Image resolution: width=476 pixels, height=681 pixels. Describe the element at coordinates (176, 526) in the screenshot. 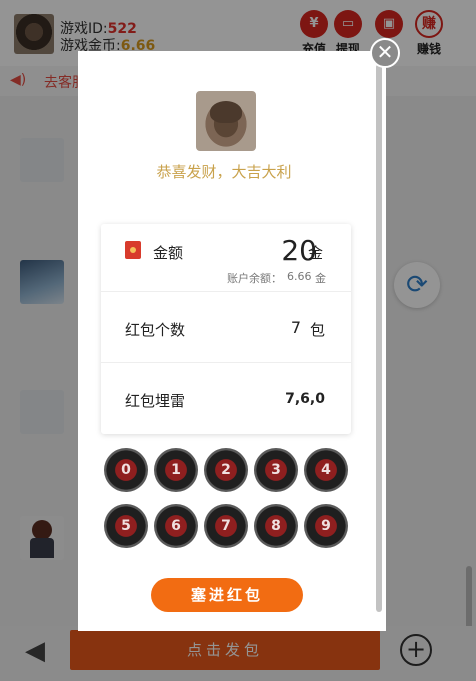

I see `digit-button-6: 6` at that location.